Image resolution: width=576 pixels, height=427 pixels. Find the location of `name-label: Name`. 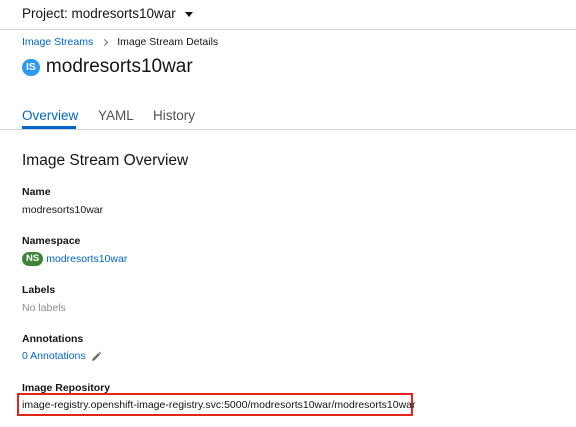

name-label: Name is located at coordinates (36, 192).